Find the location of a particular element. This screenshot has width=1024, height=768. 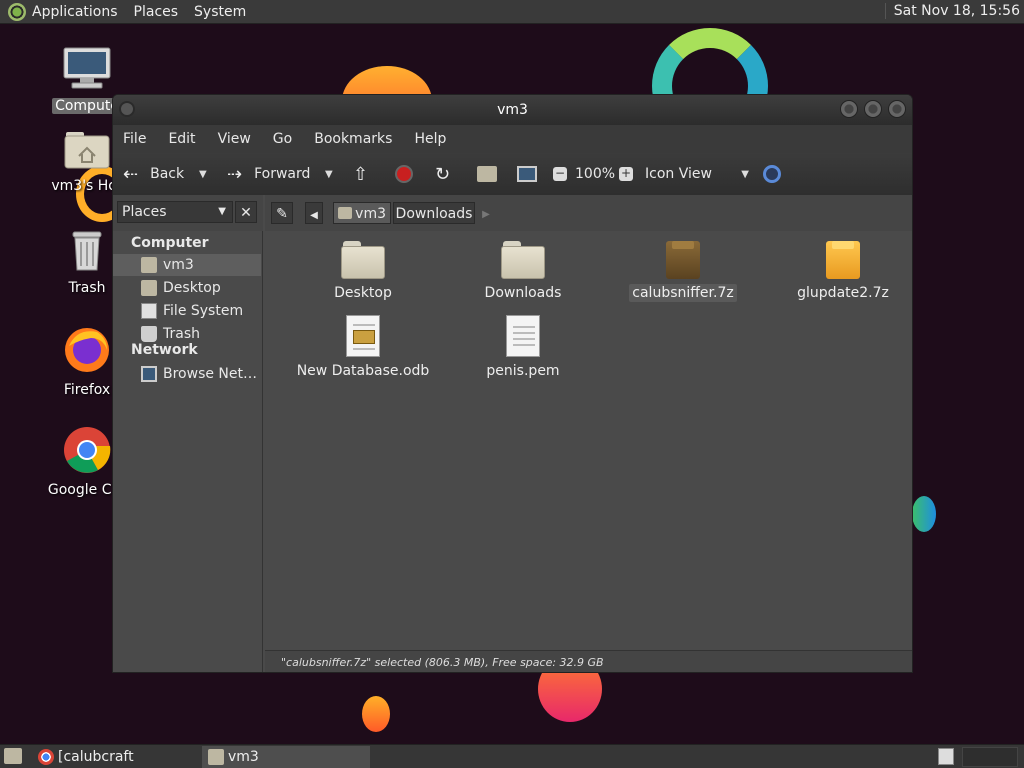

chevron-left-icon: ◀ is located at coordinates (314, 215).